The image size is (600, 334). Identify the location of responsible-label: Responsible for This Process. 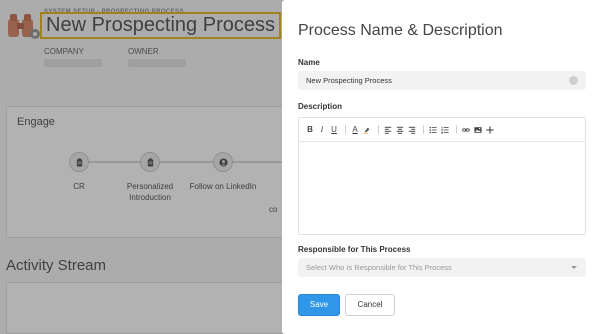
(354, 249).